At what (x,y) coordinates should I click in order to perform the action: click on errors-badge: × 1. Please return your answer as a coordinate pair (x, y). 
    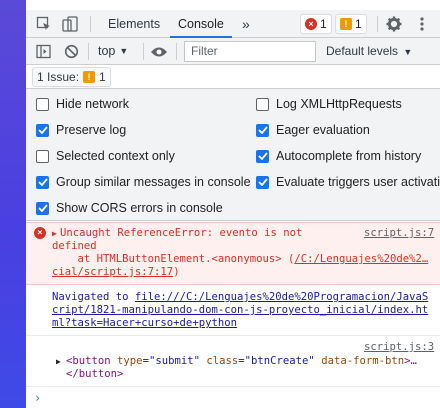
    Looking at the image, I should click on (316, 24).